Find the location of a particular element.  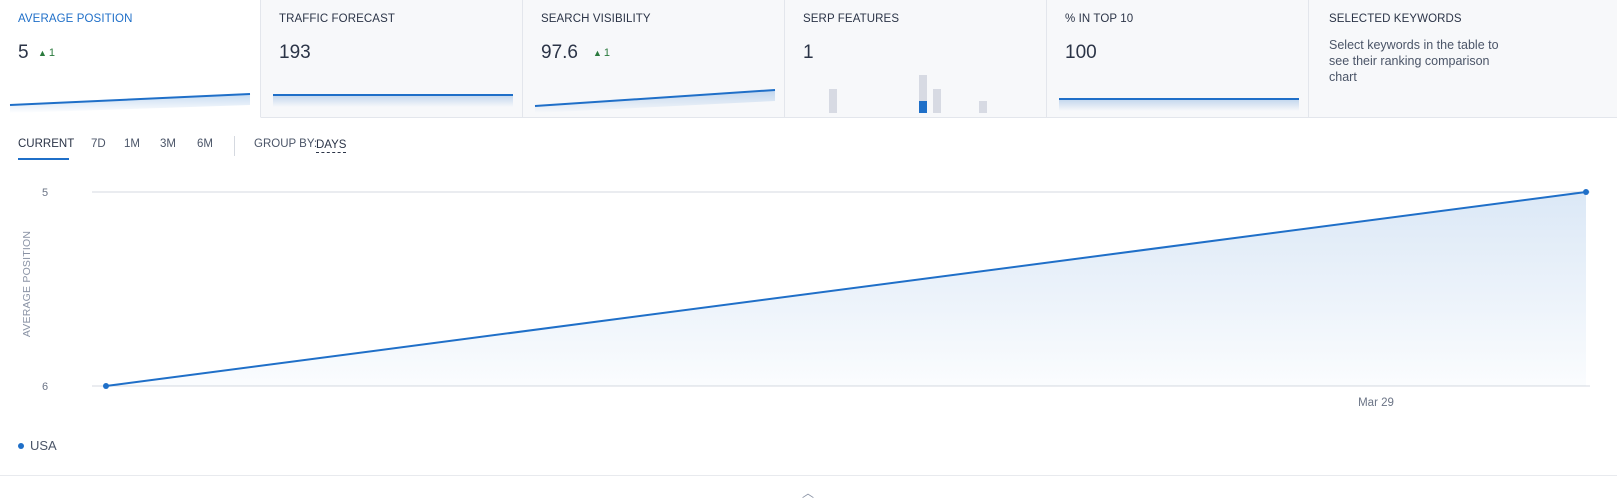

card-title: TRAFFIC FORECAST is located at coordinates (337, 19).